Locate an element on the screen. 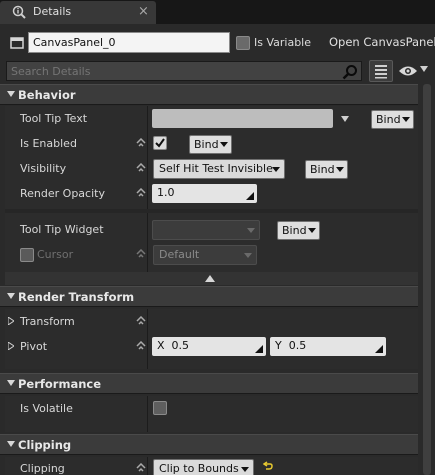 The width and height of the screenshot is (435, 475). property-row-is-enabled: Is Enabled Bind is located at coordinates (211, 143).